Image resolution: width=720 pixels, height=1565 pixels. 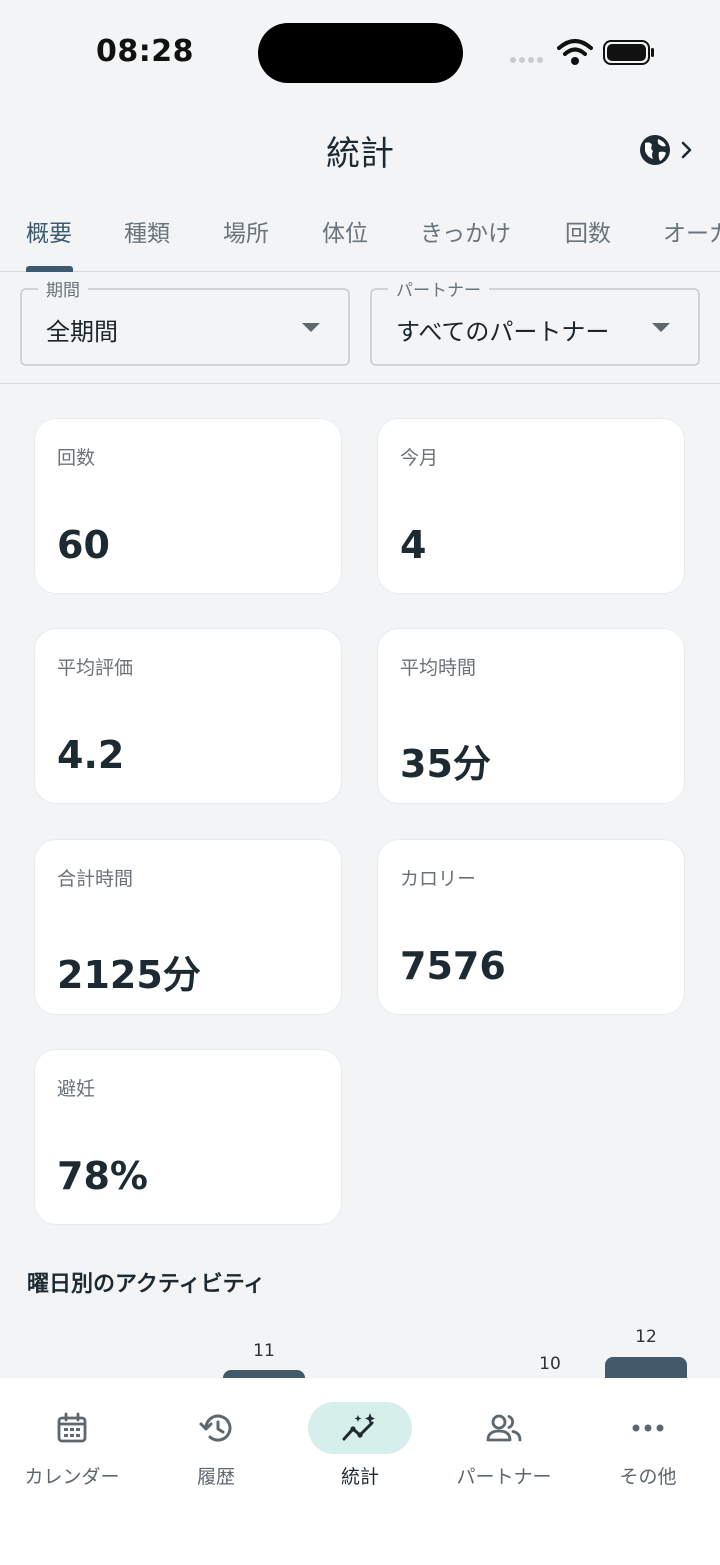 I want to click on bar-value-label: 10, so click(x=550, y=1364).